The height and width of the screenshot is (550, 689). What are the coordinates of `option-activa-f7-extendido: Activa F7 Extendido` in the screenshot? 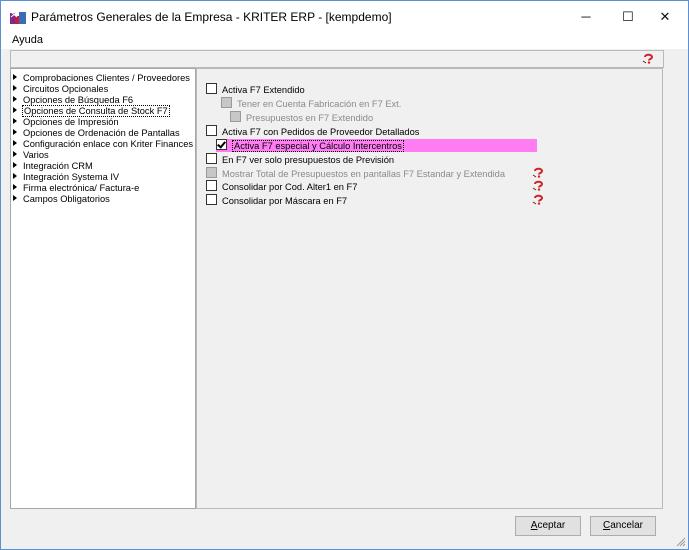 It's located at (255, 89).